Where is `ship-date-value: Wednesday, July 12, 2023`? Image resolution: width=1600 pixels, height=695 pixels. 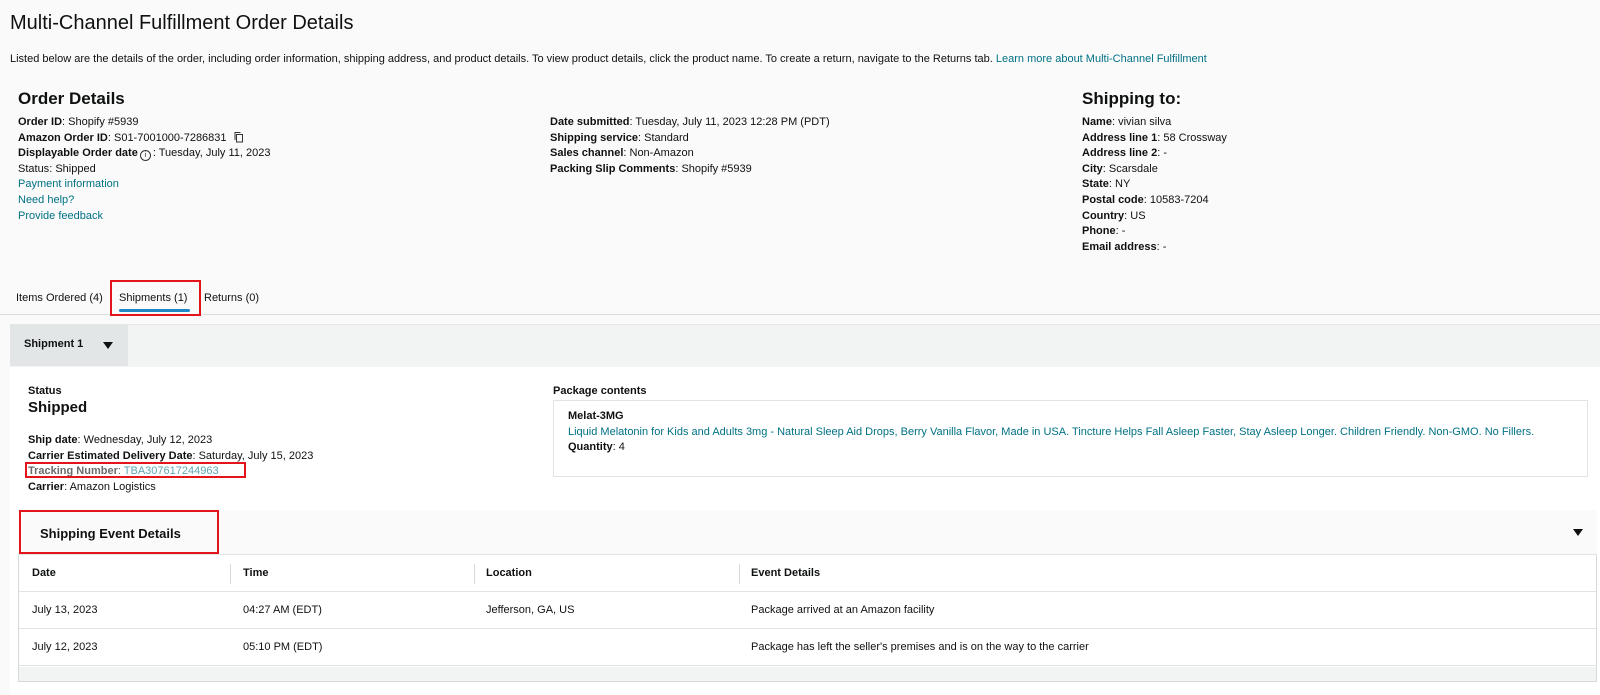
ship-date-value: Wednesday, July 12, 2023 is located at coordinates (148, 440).